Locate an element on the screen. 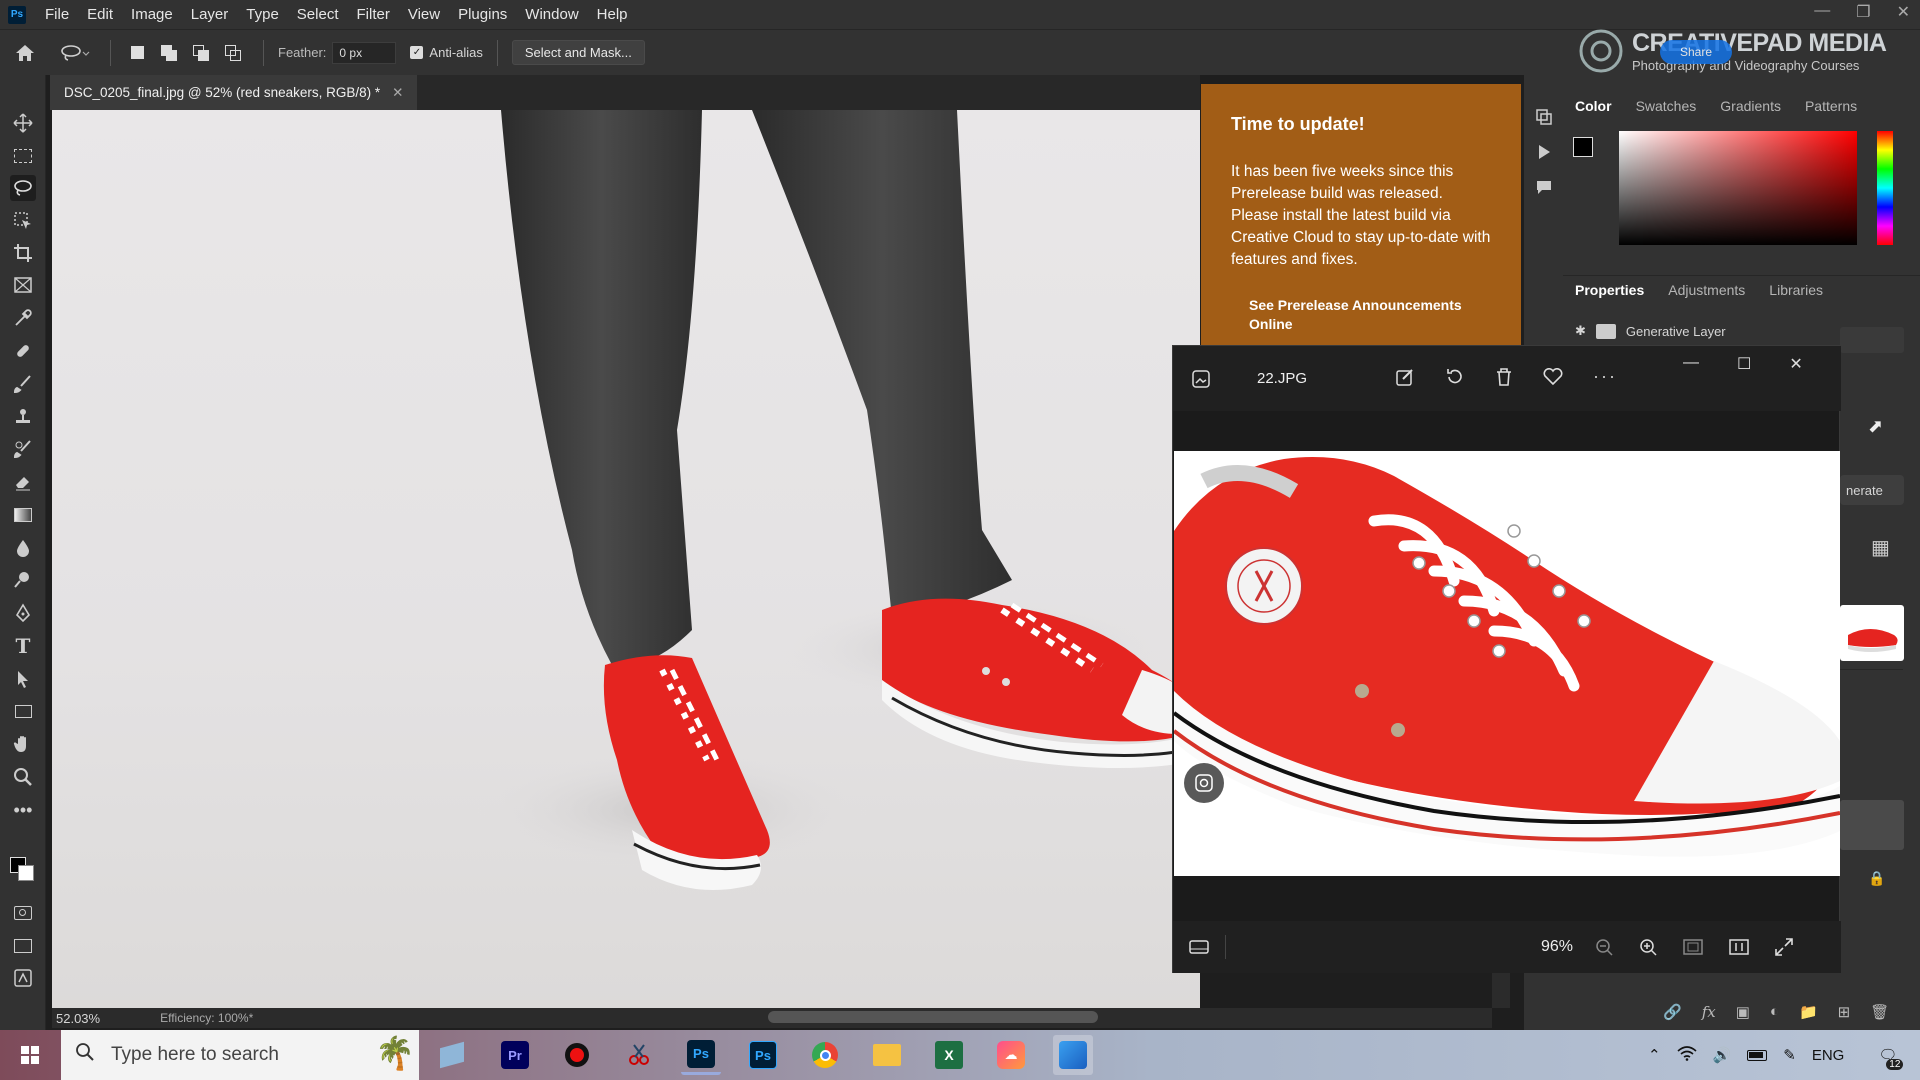 The image size is (1920, 1080). healing-brush-tool-icon is located at coordinates (23, 351).